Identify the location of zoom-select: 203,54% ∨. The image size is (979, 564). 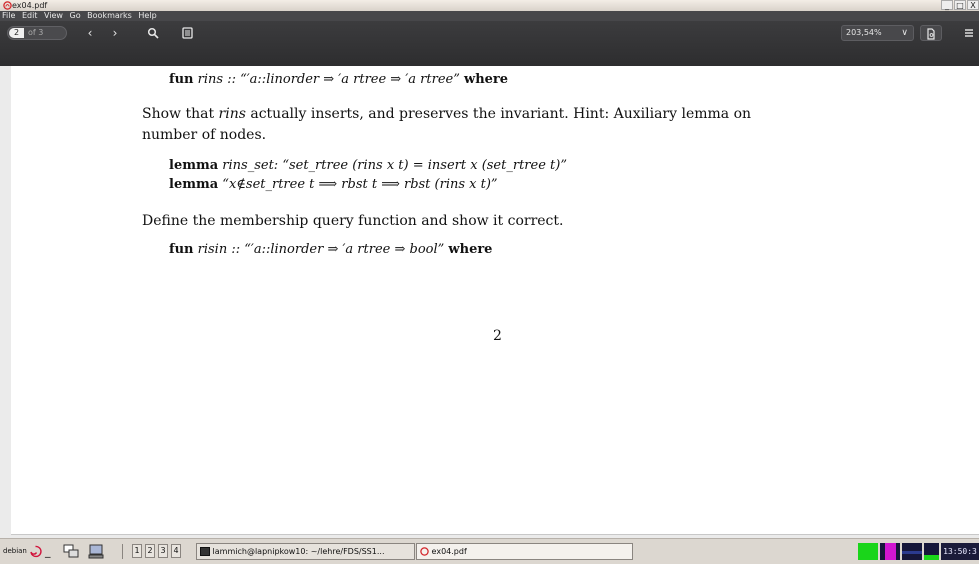
(877, 33).